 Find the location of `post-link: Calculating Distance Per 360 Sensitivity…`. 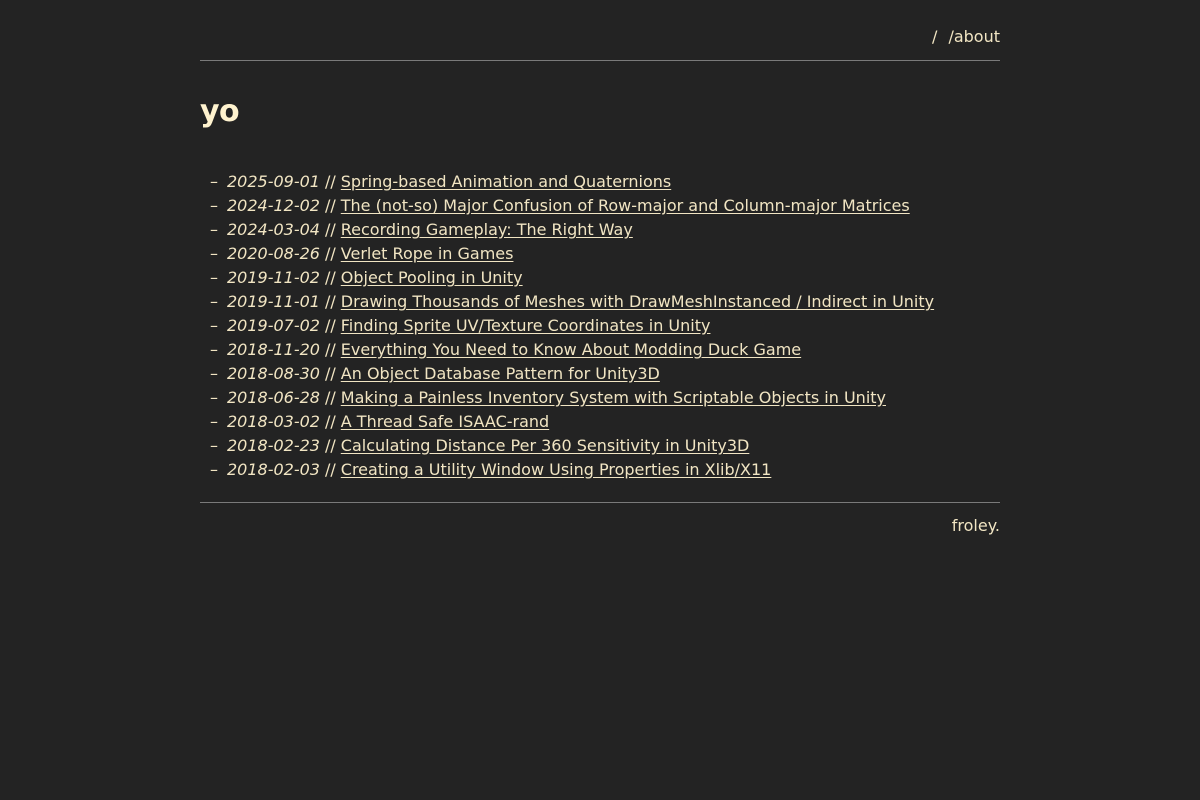

post-link: Calculating Distance Per 360 Sensitivity… is located at coordinates (545, 446).